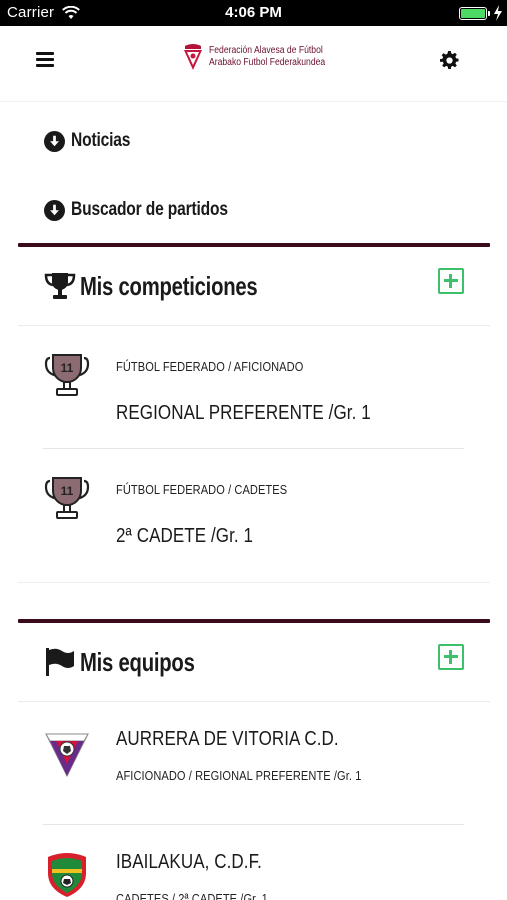 The image size is (507, 900). Describe the element at coordinates (193, 57) in the screenshot. I see `federation-crest-icon` at that location.